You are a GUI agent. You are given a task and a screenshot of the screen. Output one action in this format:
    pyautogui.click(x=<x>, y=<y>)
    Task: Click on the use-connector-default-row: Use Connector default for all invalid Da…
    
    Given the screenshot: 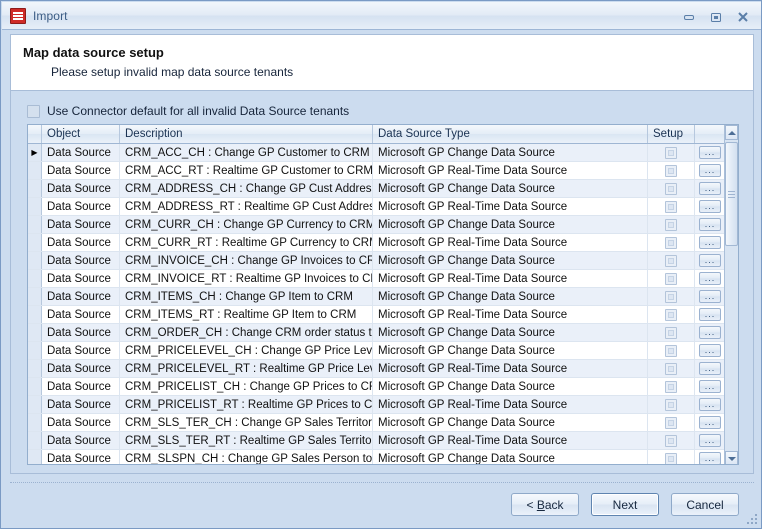 What is the action you would take?
    pyautogui.click(x=188, y=111)
    